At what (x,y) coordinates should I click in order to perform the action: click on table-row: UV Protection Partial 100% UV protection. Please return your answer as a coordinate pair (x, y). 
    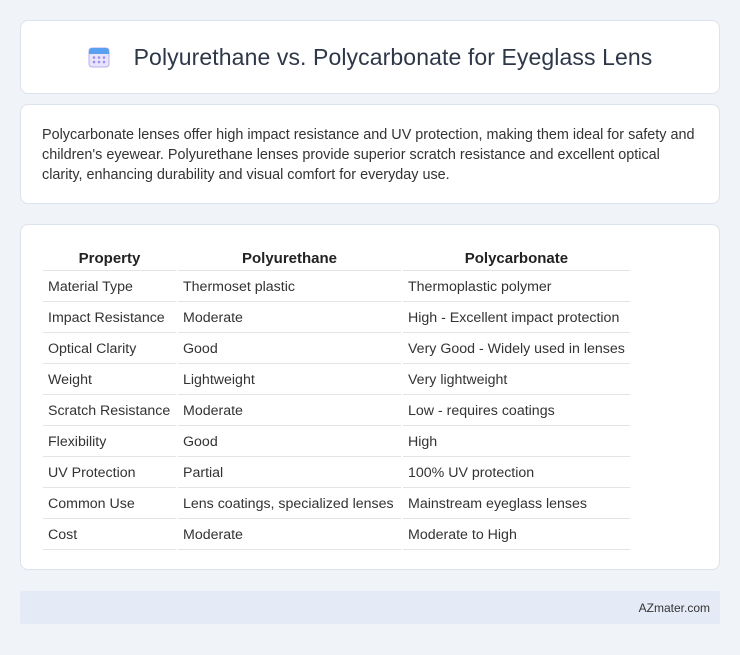
    Looking at the image, I should click on (336, 473).